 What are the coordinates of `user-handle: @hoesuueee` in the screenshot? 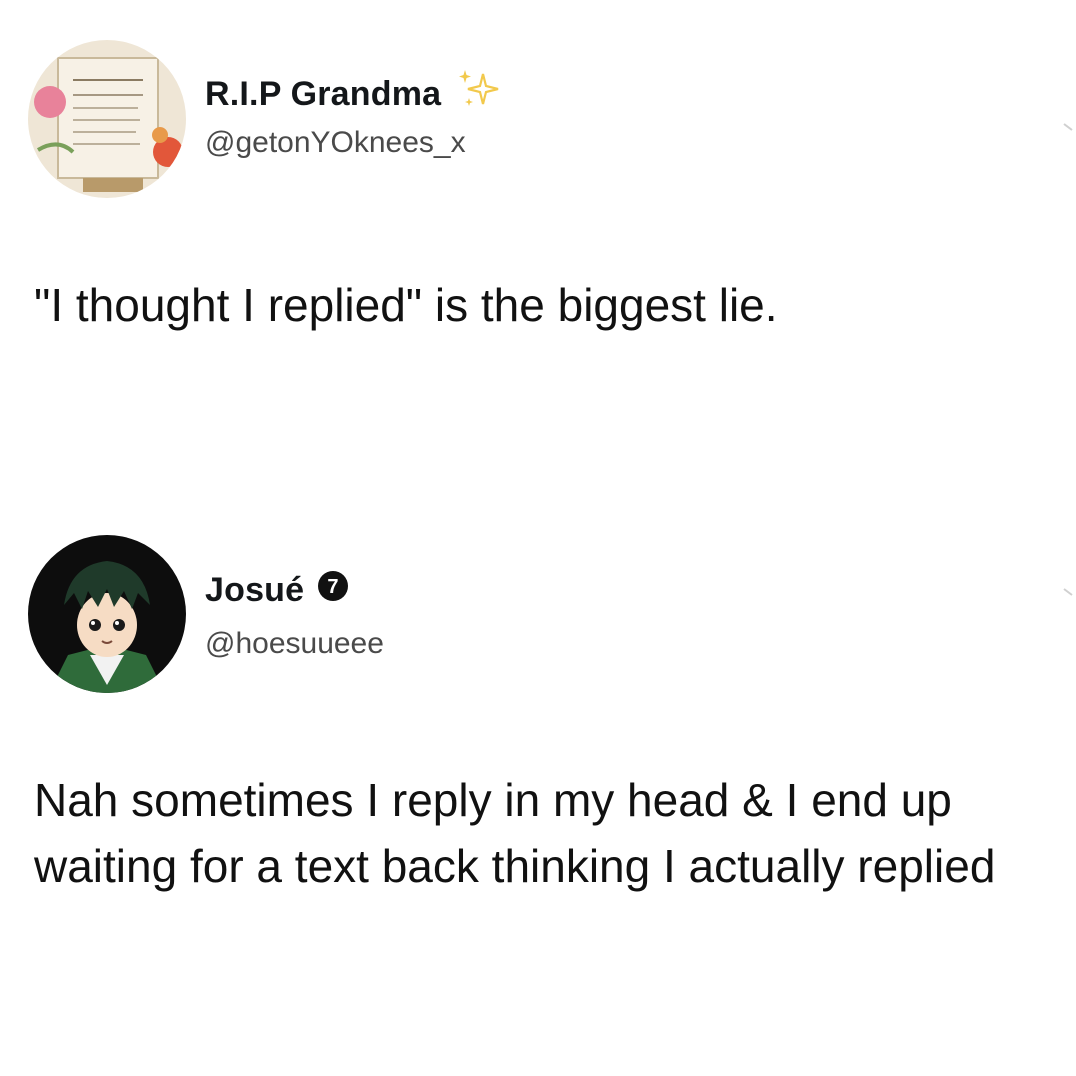 It's located at (294, 644).